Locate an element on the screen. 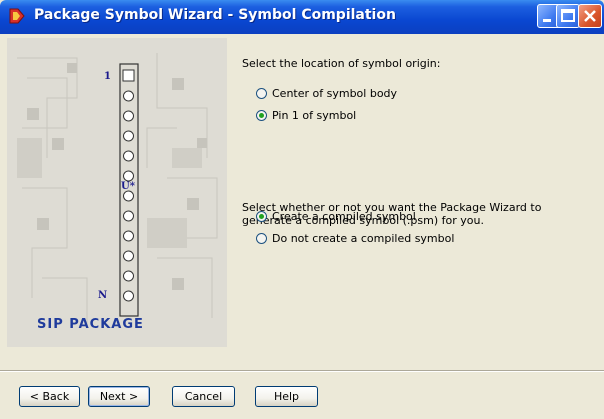 The width and height of the screenshot is (604, 419). radio-label: Center of symbol body is located at coordinates (335, 93).